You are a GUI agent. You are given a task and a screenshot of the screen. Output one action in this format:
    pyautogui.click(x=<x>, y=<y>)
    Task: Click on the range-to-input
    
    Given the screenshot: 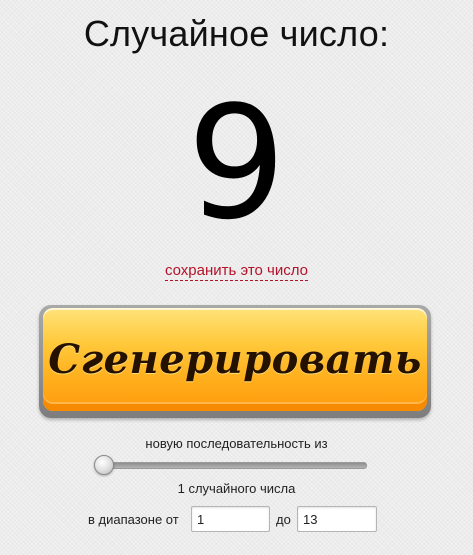 What is the action you would take?
    pyautogui.click(x=337, y=519)
    